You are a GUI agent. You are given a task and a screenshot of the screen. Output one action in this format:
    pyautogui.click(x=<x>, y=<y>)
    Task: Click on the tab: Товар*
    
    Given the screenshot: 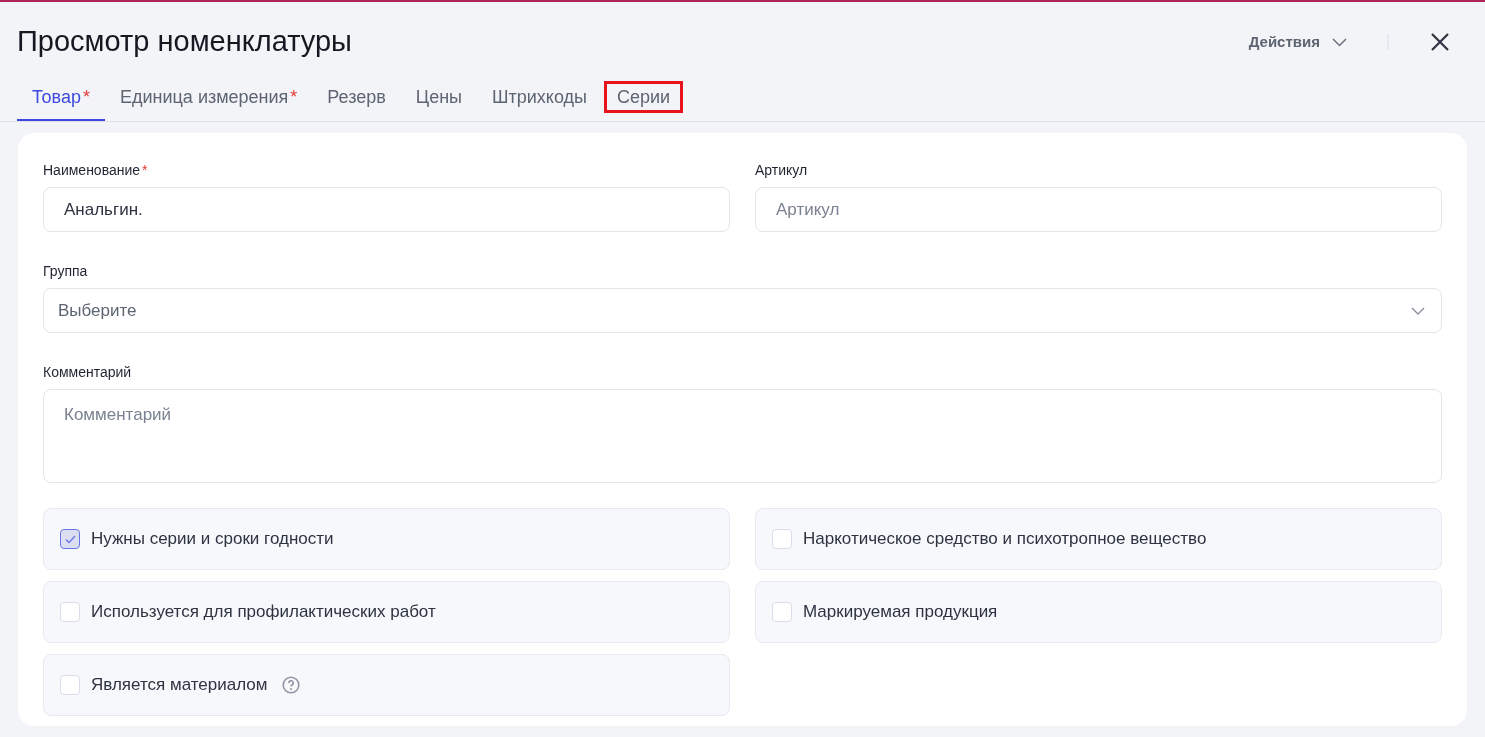 What is the action you would take?
    pyautogui.click(x=61, y=98)
    